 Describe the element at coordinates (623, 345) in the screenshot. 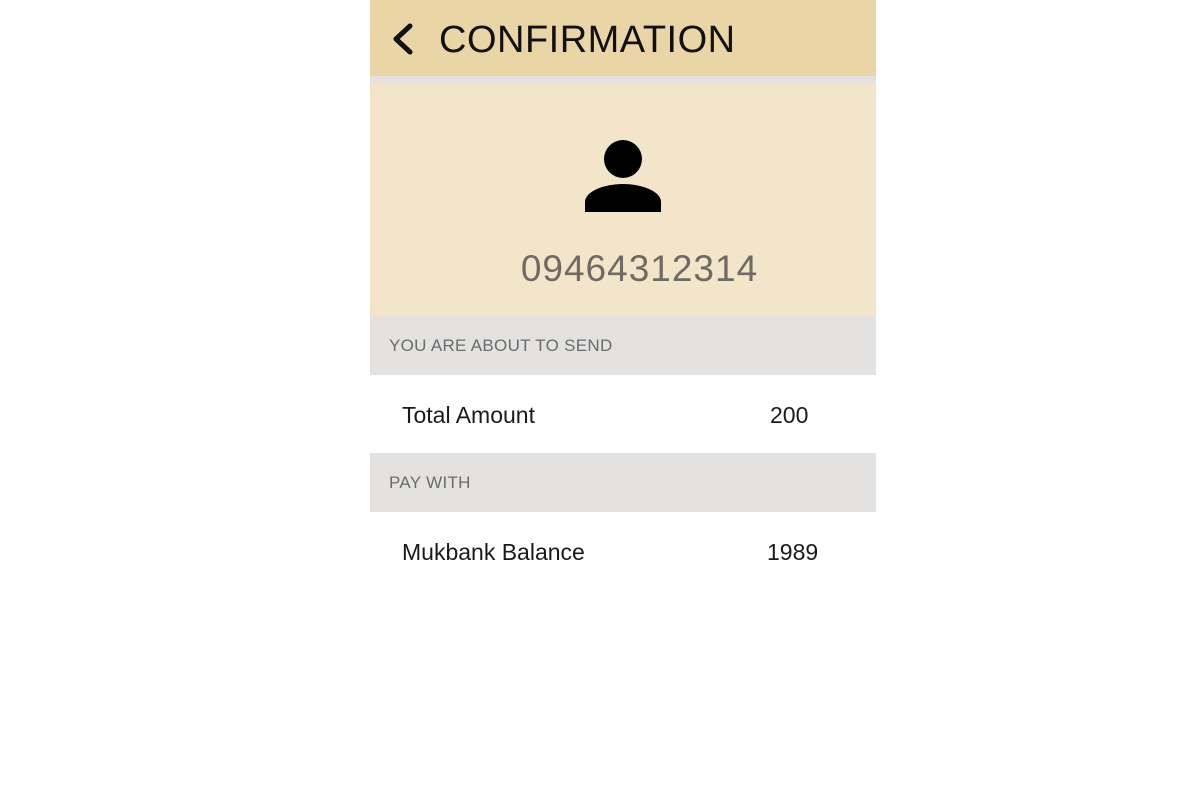

I see `send-section-header: YOU ARE ABOUT TO SEND` at that location.